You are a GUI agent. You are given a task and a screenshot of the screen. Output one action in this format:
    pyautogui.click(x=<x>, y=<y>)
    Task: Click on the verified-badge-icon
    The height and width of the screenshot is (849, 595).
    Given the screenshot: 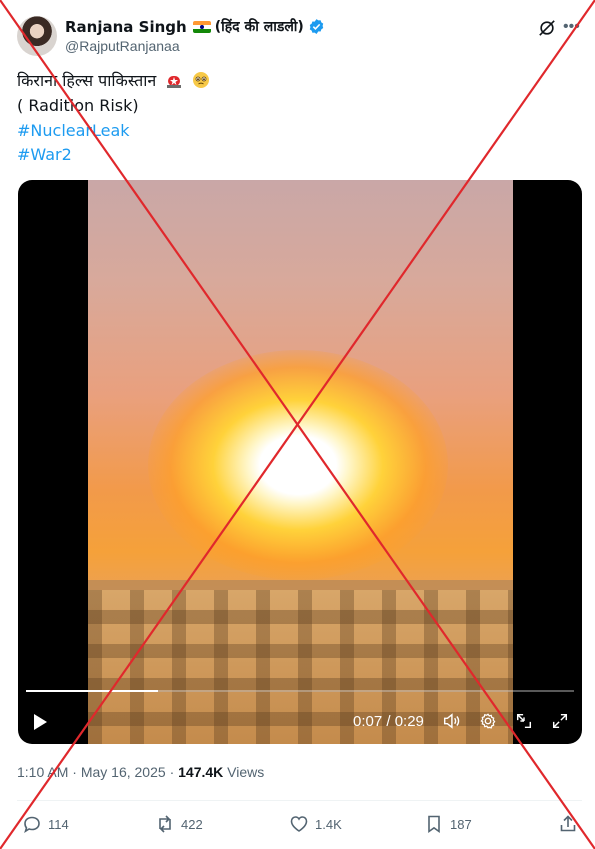 What is the action you would take?
    pyautogui.click(x=316, y=26)
    